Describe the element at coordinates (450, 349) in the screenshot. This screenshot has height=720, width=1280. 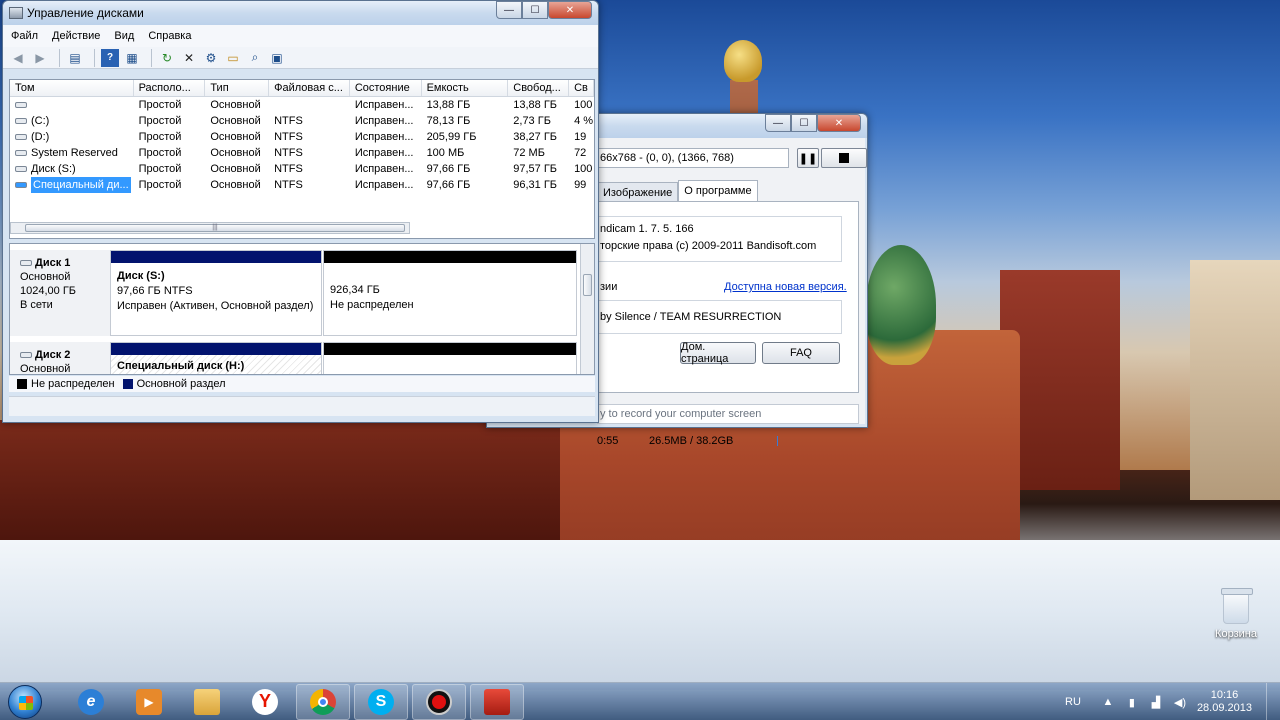
I see `unallocated-bar` at that location.